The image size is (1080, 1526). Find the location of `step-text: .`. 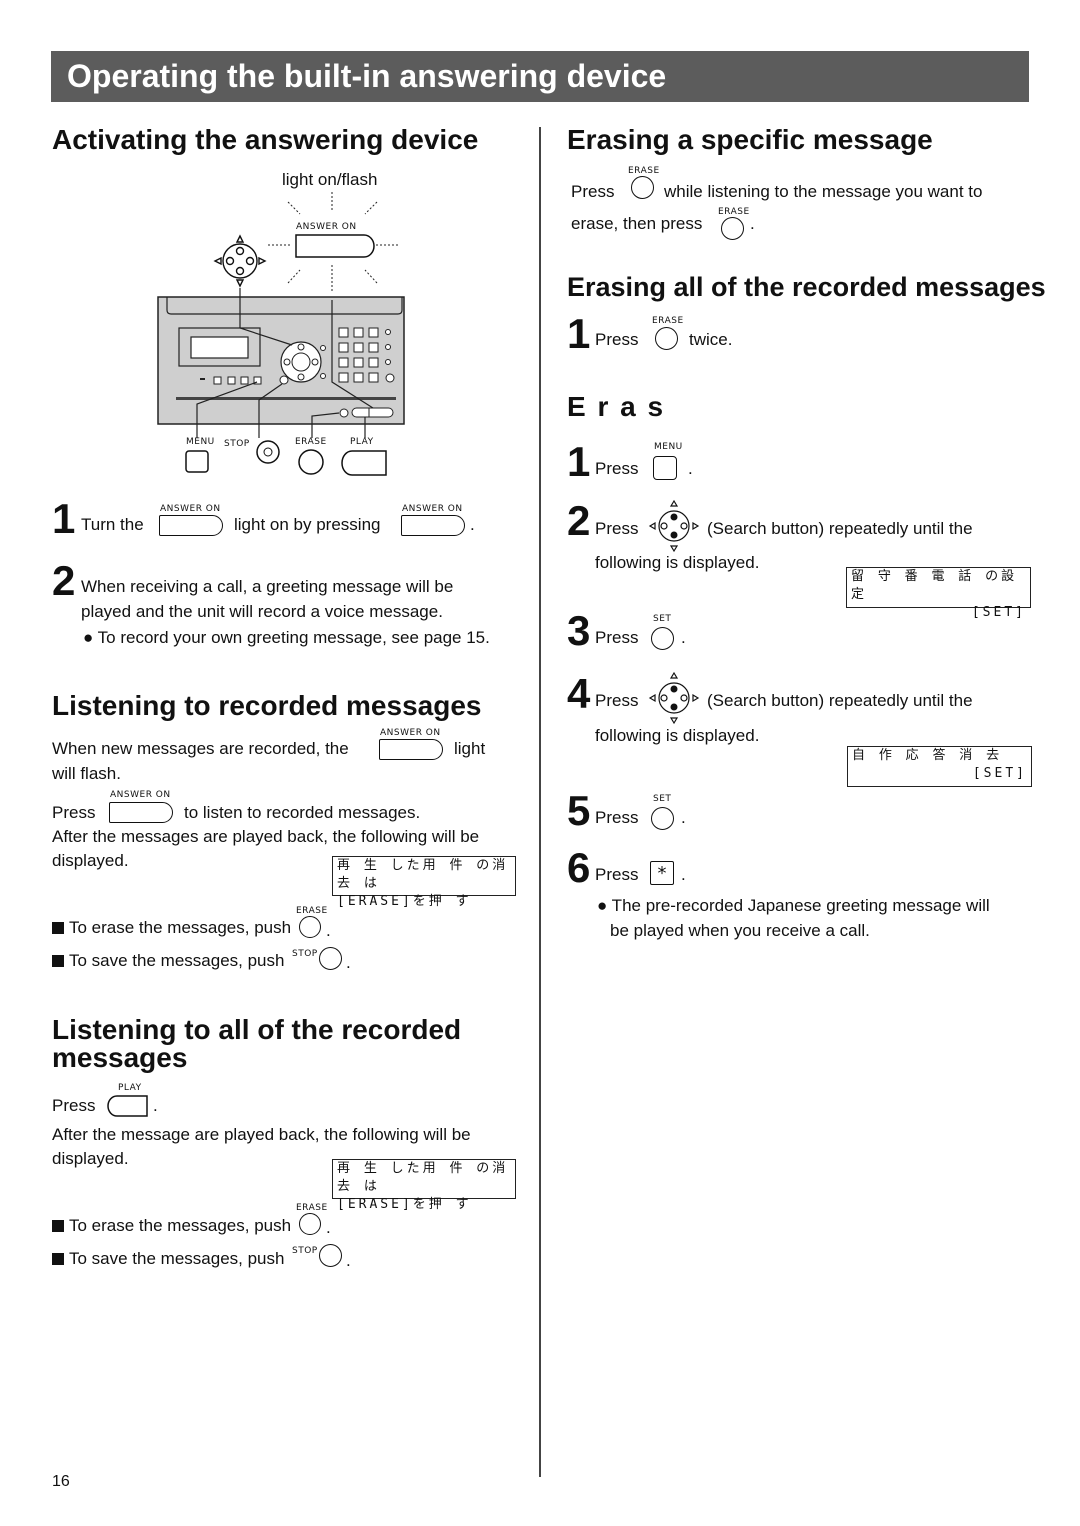

step-text: . is located at coordinates (472, 524).